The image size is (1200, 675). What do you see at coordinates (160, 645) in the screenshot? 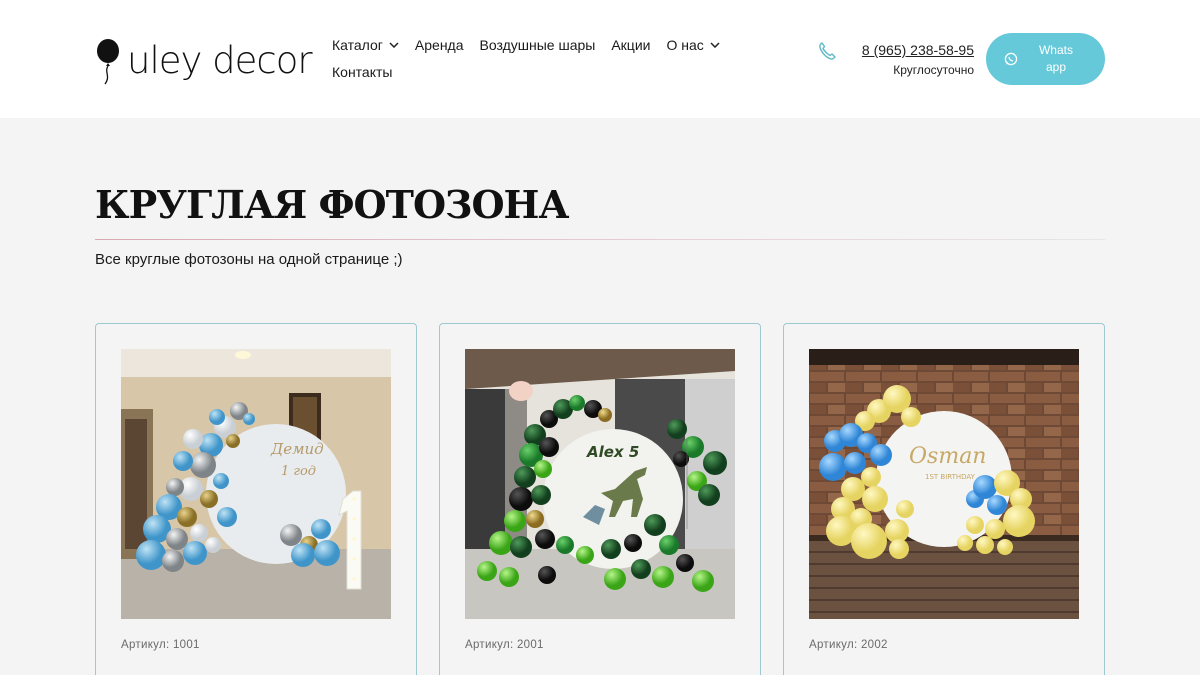
I see `product-sku: Артикул: 1001` at bounding box center [160, 645].